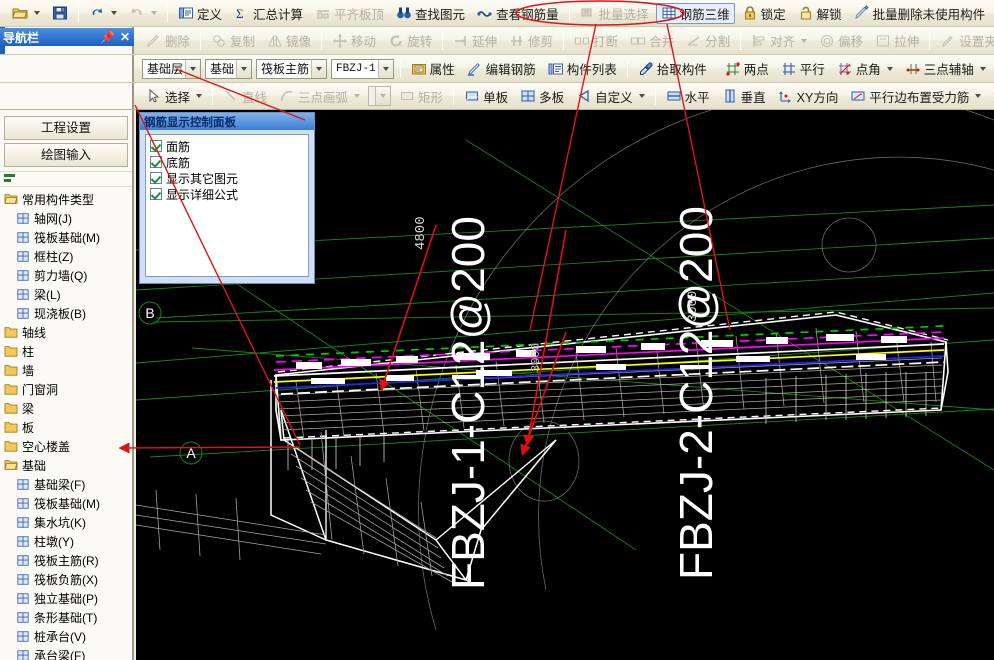 This screenshot has height=660, width=994. Describe the element at coordinates (67, 522) in the screenshot. I see `tree-item-17: 集水坑(K)` at that location.